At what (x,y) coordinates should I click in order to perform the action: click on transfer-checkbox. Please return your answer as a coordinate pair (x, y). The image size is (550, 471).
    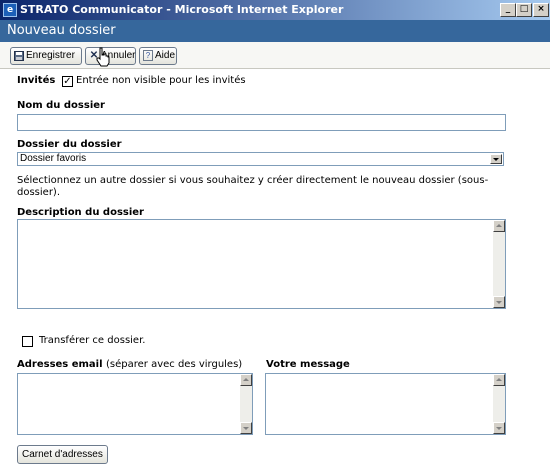
    Looking at the image, I should click on (27, 341).